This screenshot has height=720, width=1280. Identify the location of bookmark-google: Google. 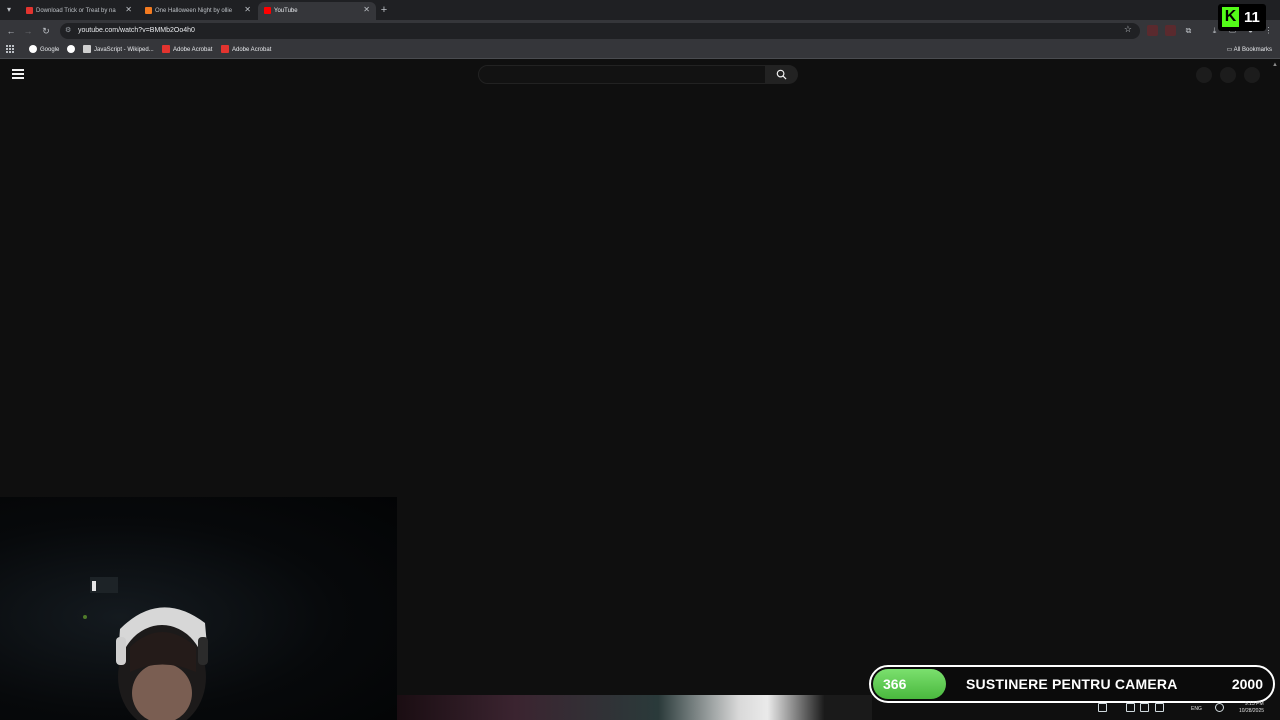
(44, 50).